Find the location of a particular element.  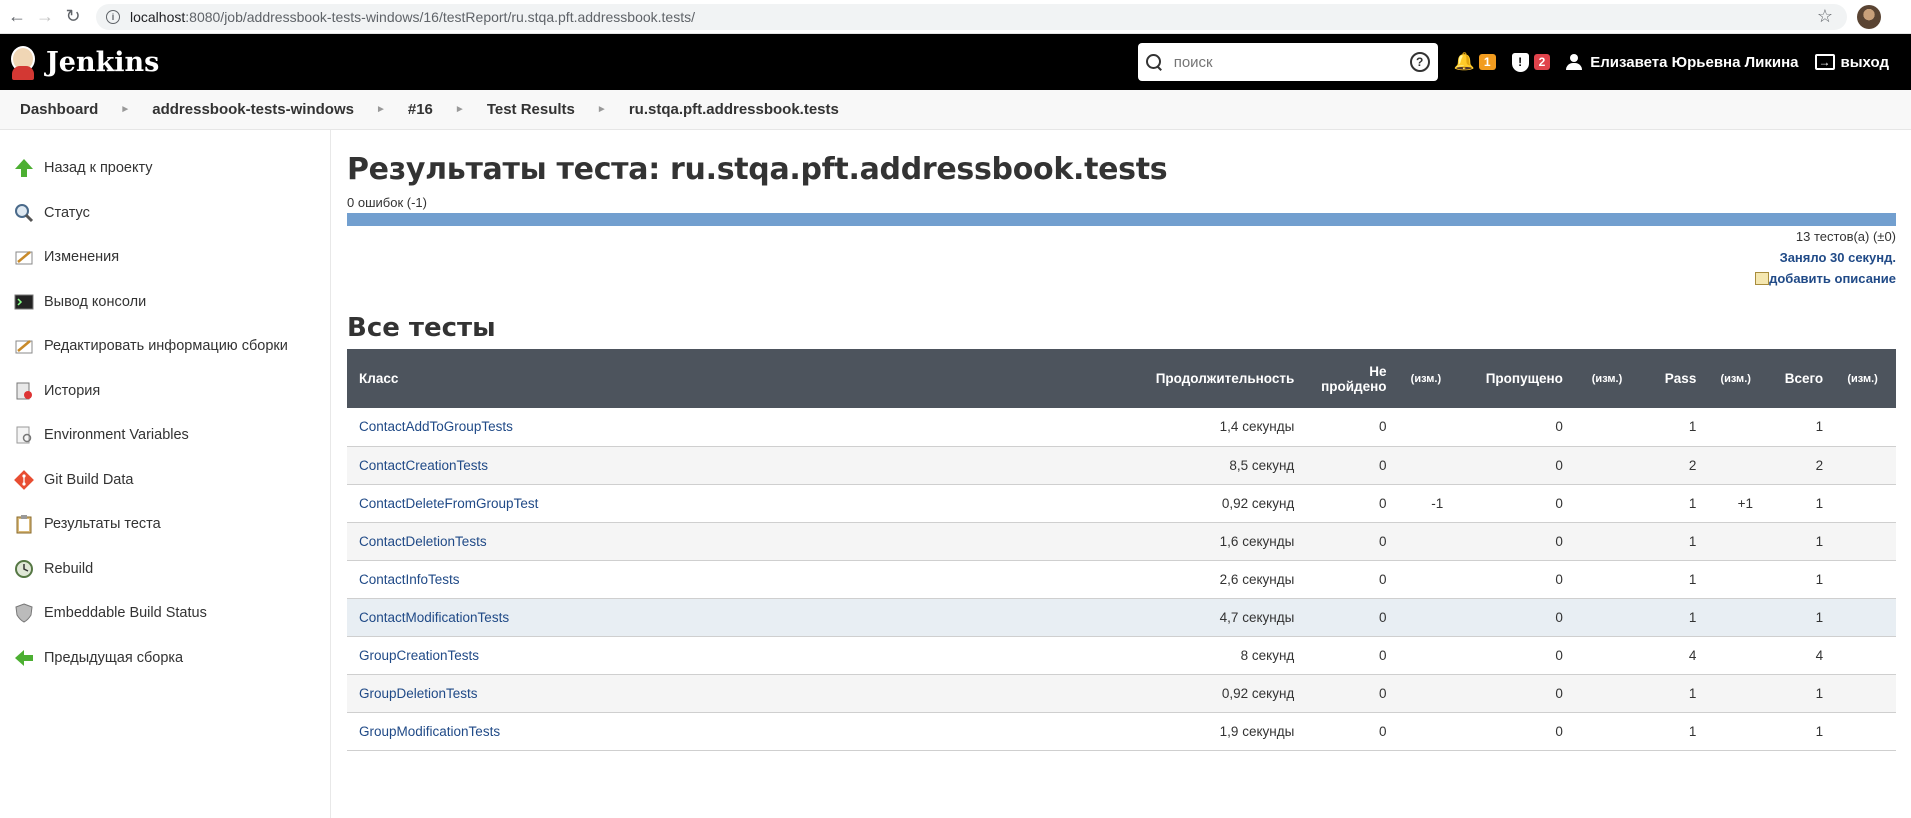

sidebar-item-label: История is located at coordinates (72, 390).